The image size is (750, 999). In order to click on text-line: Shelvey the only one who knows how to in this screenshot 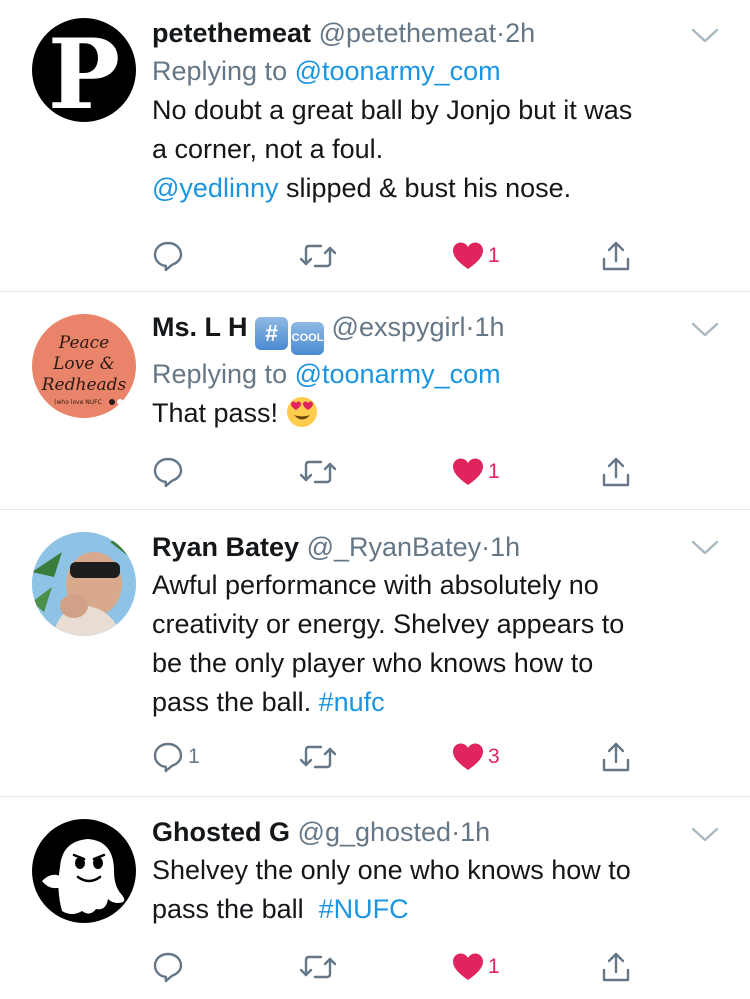, I will do `click(391, 870)`.